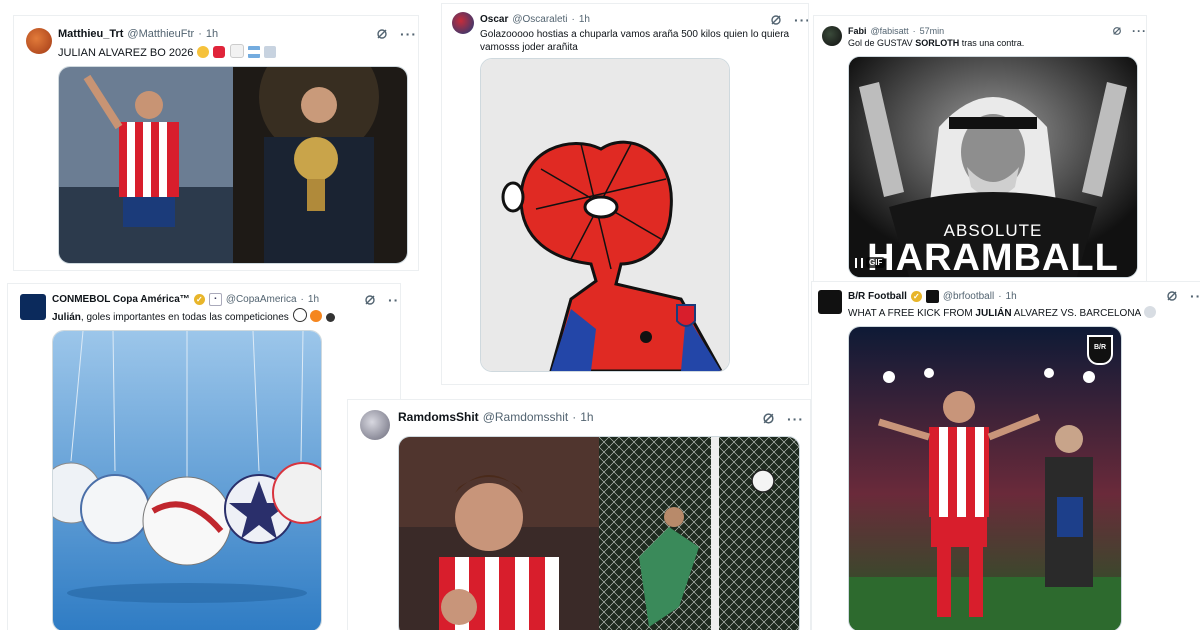 The image size is (1200, 630). What do you see at coordinates (261, 299) in the screenshot?
I see `handle: @CopaAmerica` at bounding box center [261, 299].